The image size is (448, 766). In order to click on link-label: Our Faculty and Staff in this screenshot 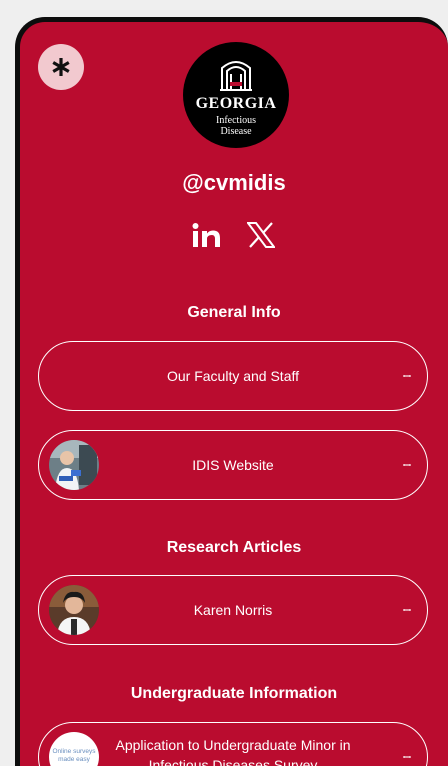, I will do `click(233, 376)`.